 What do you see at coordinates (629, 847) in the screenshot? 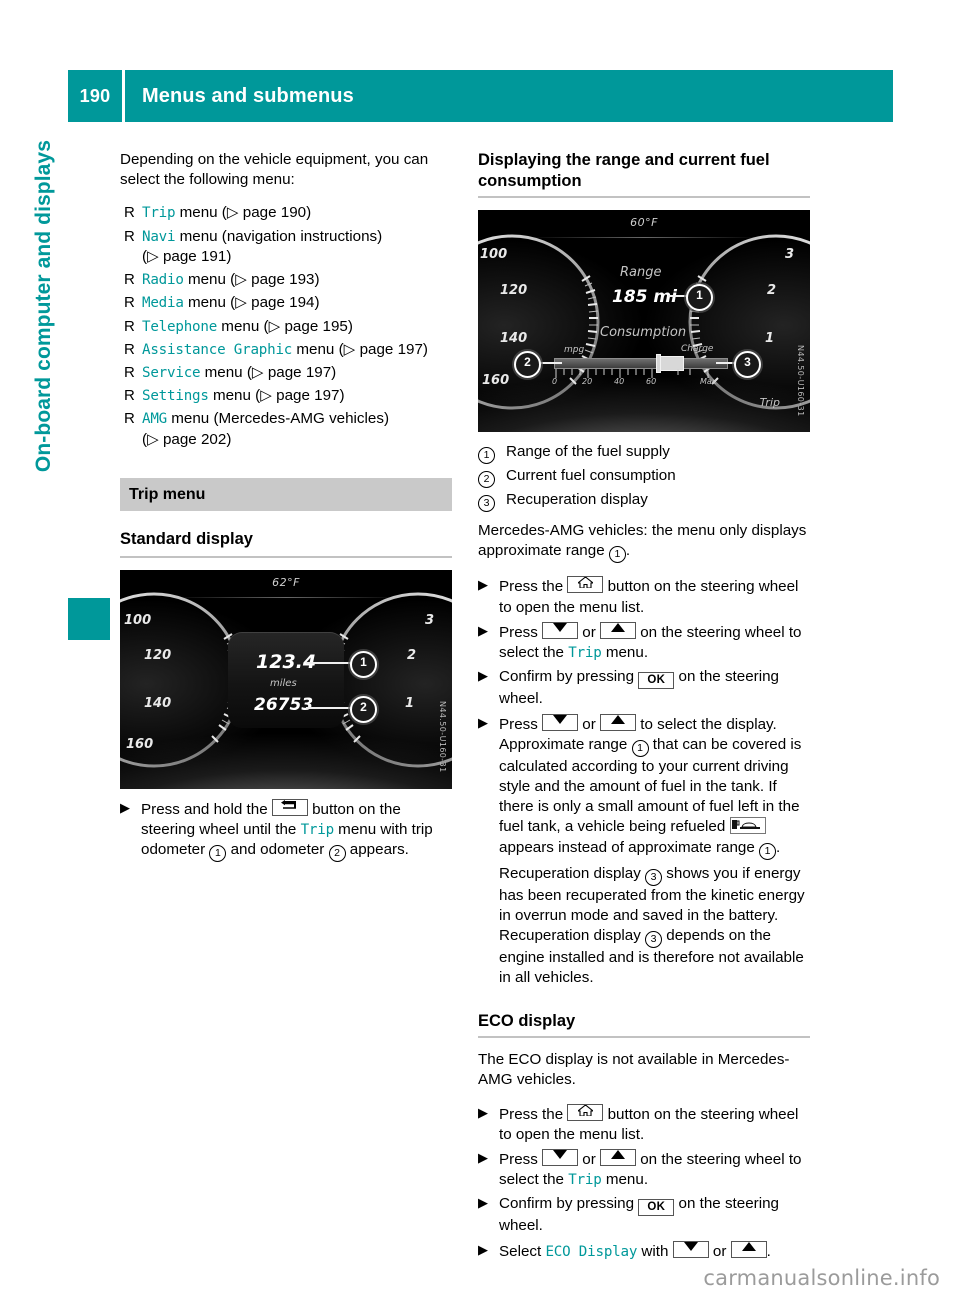
I see `step-text-d: appears instead of approximate range` at bounding box center [629, 847].